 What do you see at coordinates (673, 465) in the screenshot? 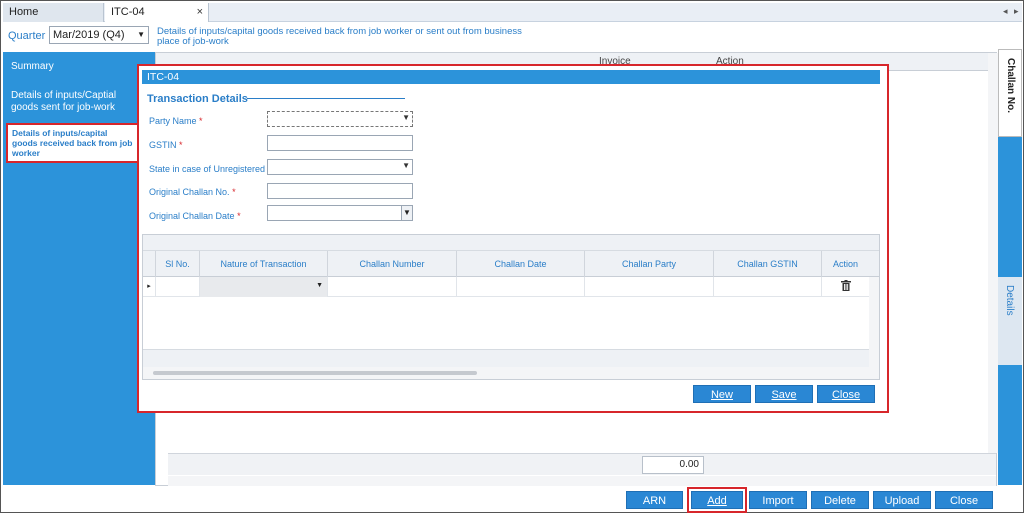
I see `total-amount: 0.00` at bounding box center [673, 465].